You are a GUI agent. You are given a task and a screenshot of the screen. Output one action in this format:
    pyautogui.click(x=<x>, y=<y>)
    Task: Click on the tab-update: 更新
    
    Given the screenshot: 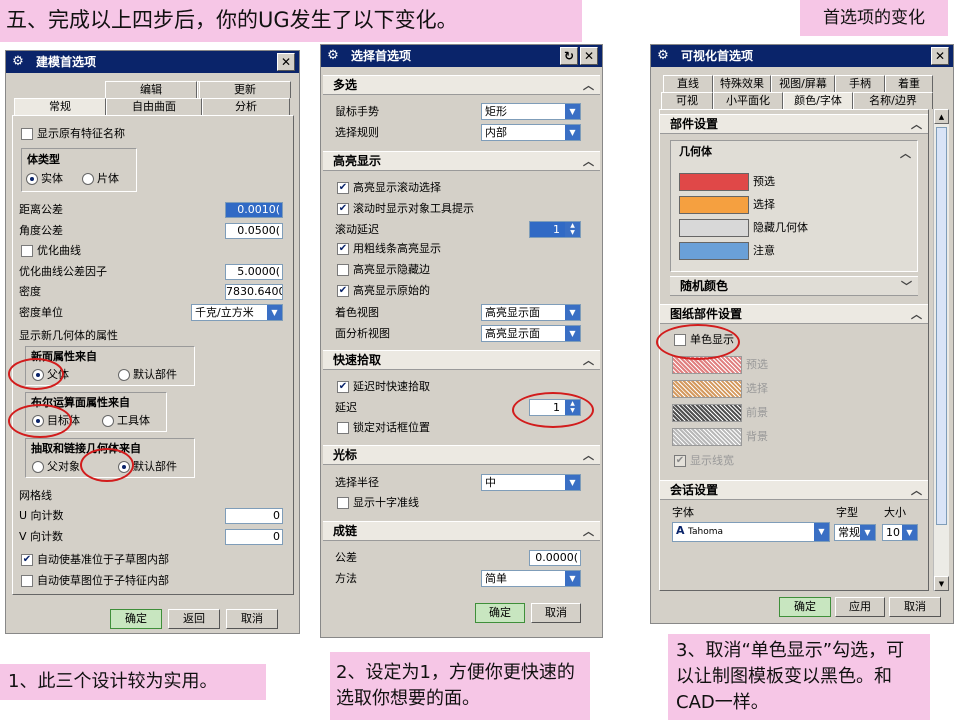 What is the action you would take?
    pyautogui.click(x=245, y=89)
    